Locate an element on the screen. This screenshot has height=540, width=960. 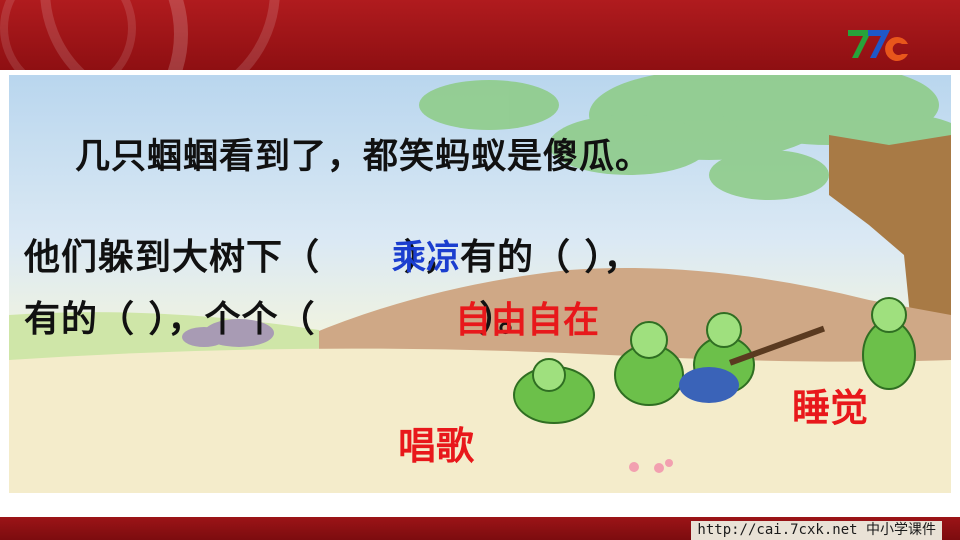
footer-url: http://cai.7cxk.net is located at coordinates (777, 530).